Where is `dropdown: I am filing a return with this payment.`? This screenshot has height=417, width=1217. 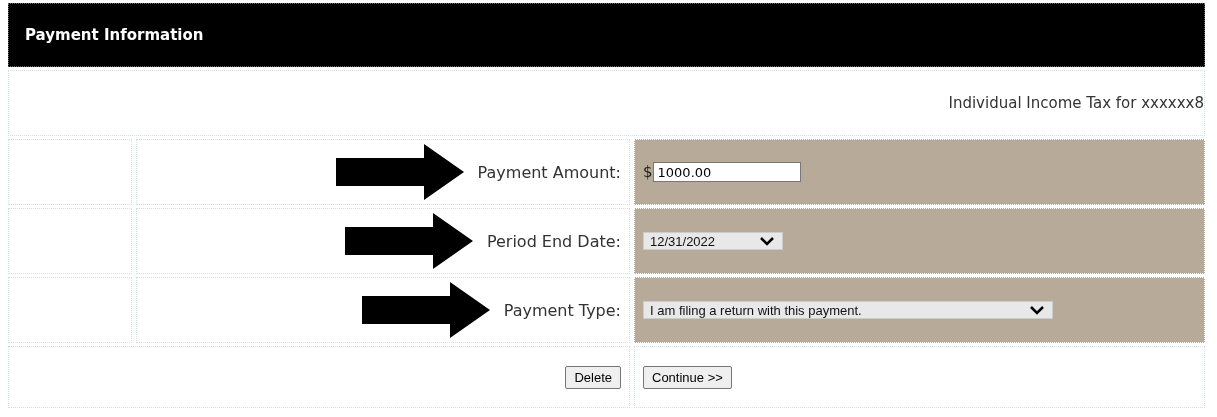 dropdown: I am filing a return with this payment. is located at coordinates (848, 310).